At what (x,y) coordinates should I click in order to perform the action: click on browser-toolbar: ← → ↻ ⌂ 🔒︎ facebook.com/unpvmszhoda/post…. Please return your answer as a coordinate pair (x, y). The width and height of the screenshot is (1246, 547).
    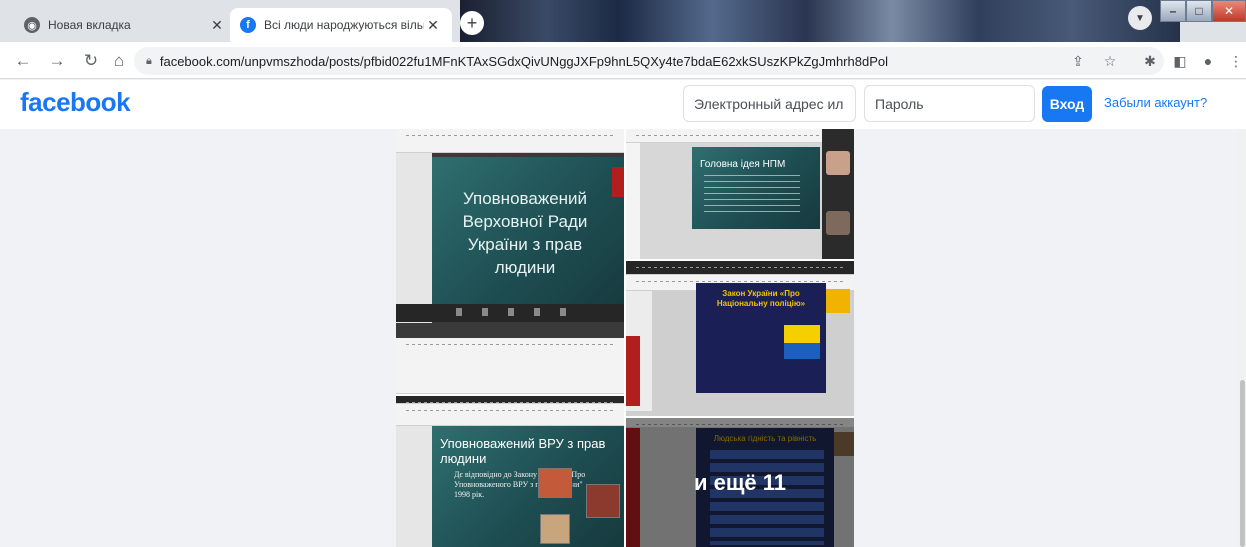
    Looking at the image, I should click on (623, 60).